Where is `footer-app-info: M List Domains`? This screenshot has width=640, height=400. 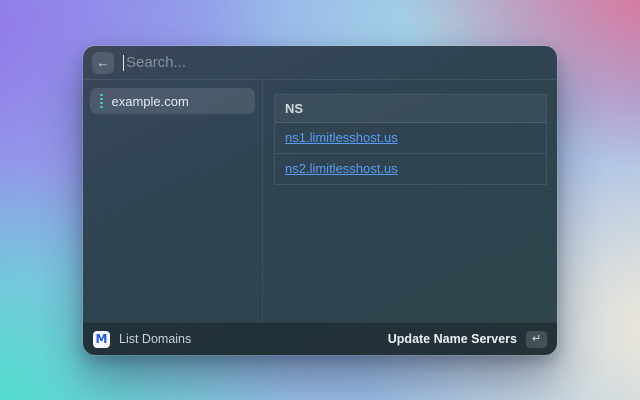 footer-app-info: M List Domains is located at coordinates (142, 339).